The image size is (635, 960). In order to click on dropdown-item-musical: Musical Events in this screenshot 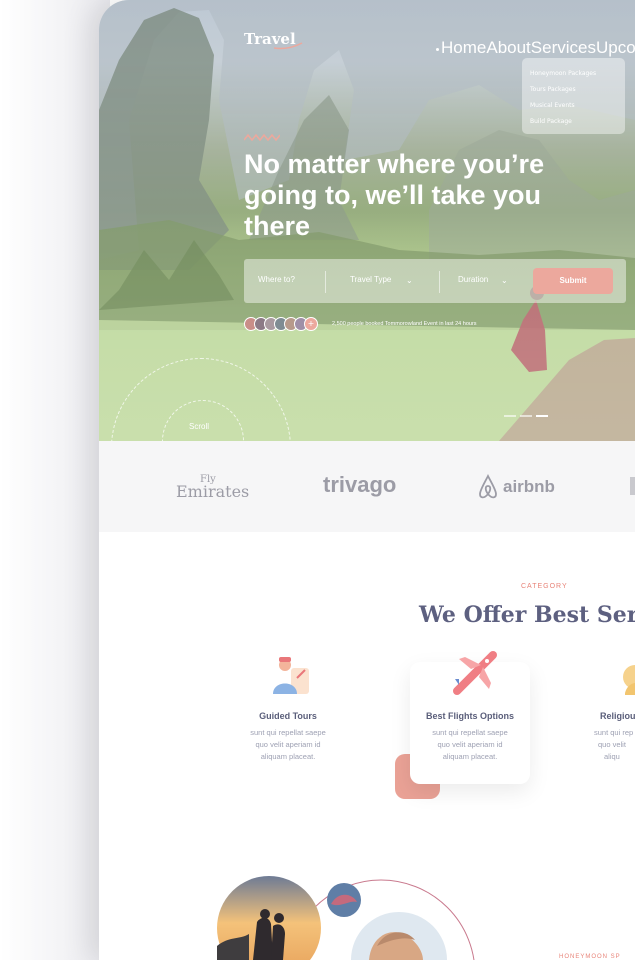, I will do `click(577, 106)`.